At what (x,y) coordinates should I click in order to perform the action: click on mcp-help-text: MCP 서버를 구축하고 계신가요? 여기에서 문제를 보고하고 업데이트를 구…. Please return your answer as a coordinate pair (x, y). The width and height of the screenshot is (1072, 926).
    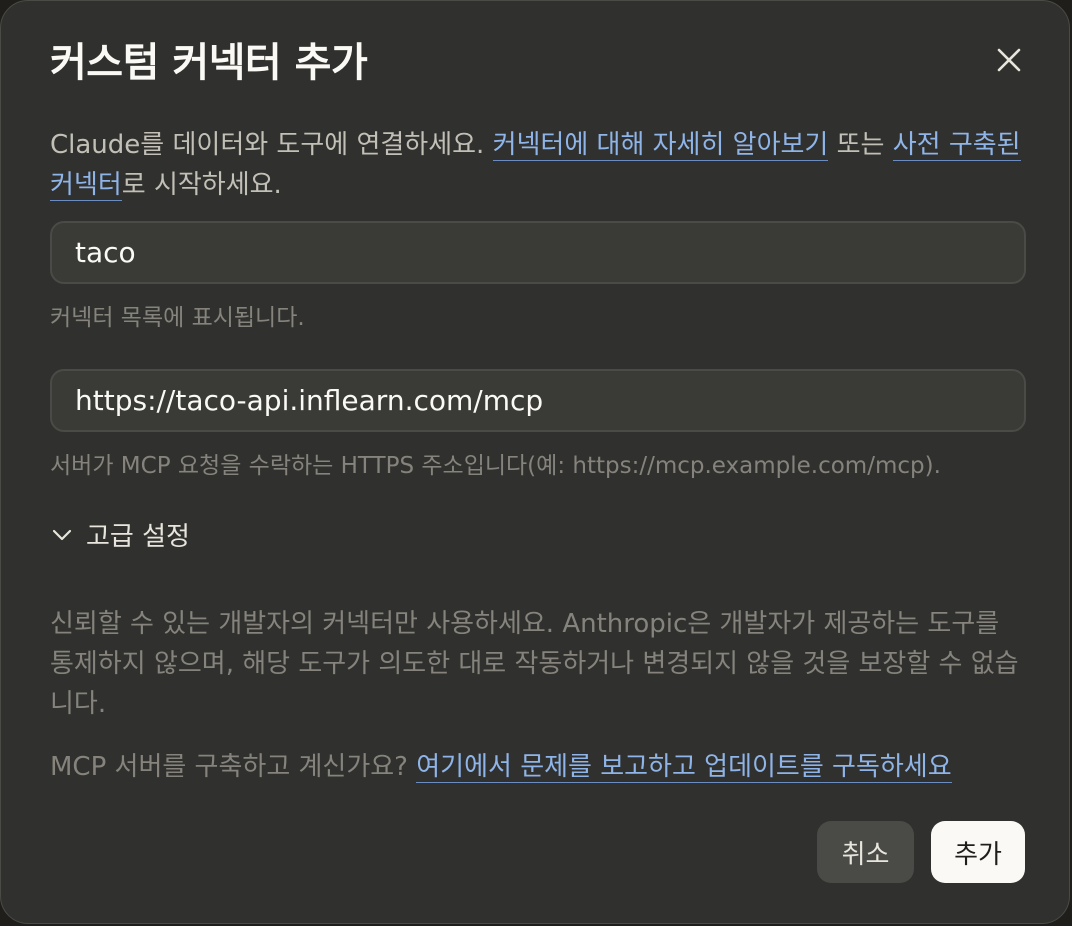
    Looking at the image, I should click on (501, 767).